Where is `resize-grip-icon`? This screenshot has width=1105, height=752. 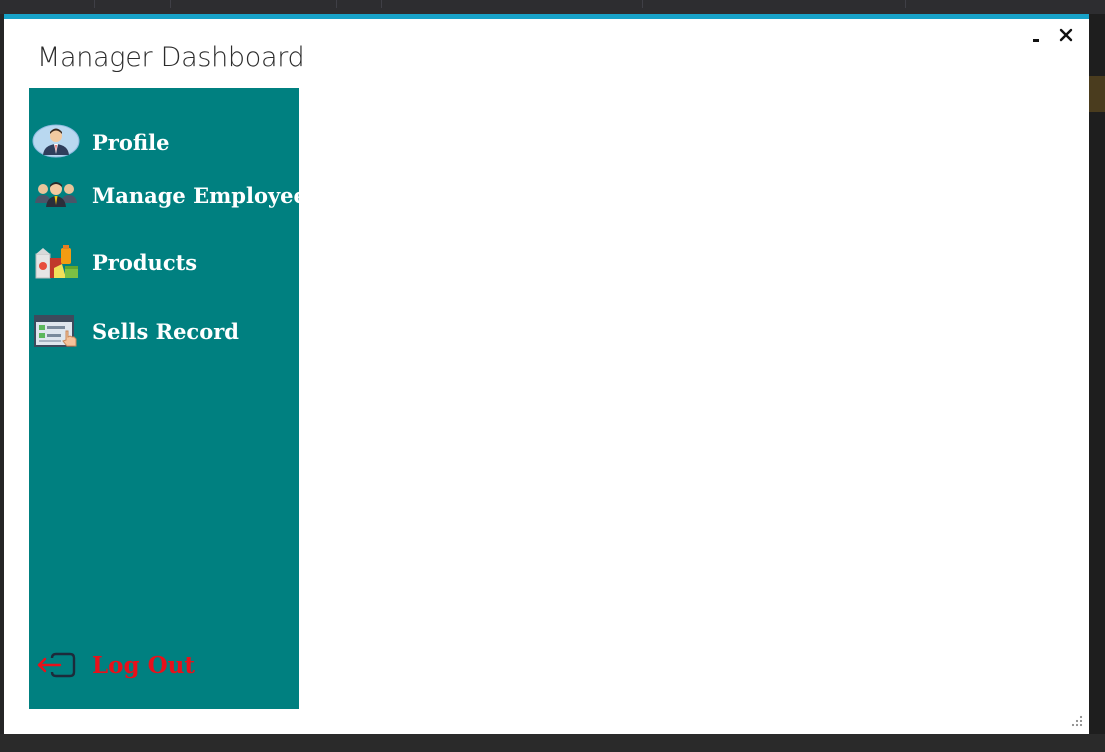 resize-grip-icon is located at coordinates (1077, 721).